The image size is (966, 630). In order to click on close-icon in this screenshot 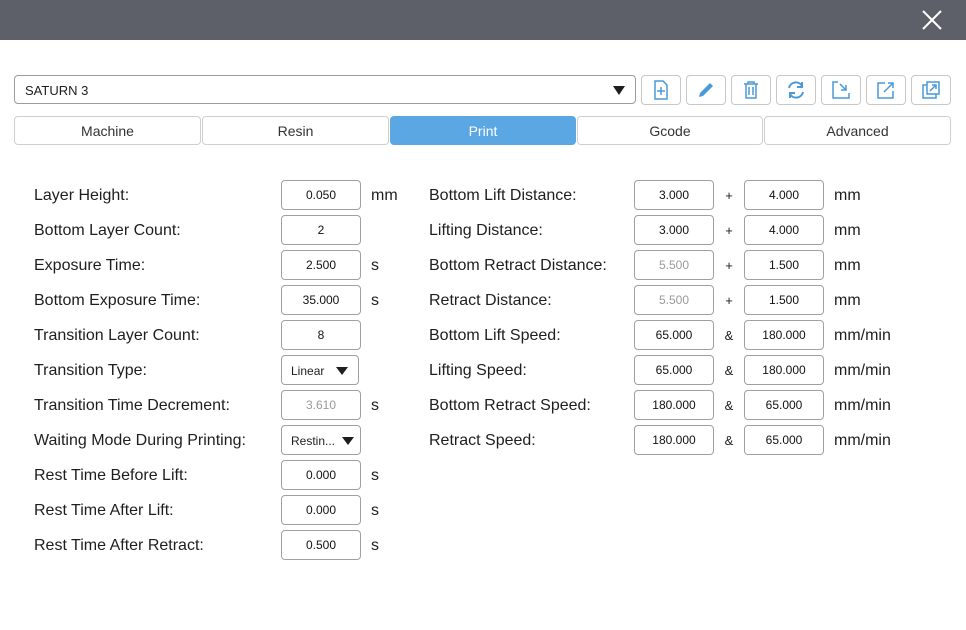, I will do `click(932, 20)`.